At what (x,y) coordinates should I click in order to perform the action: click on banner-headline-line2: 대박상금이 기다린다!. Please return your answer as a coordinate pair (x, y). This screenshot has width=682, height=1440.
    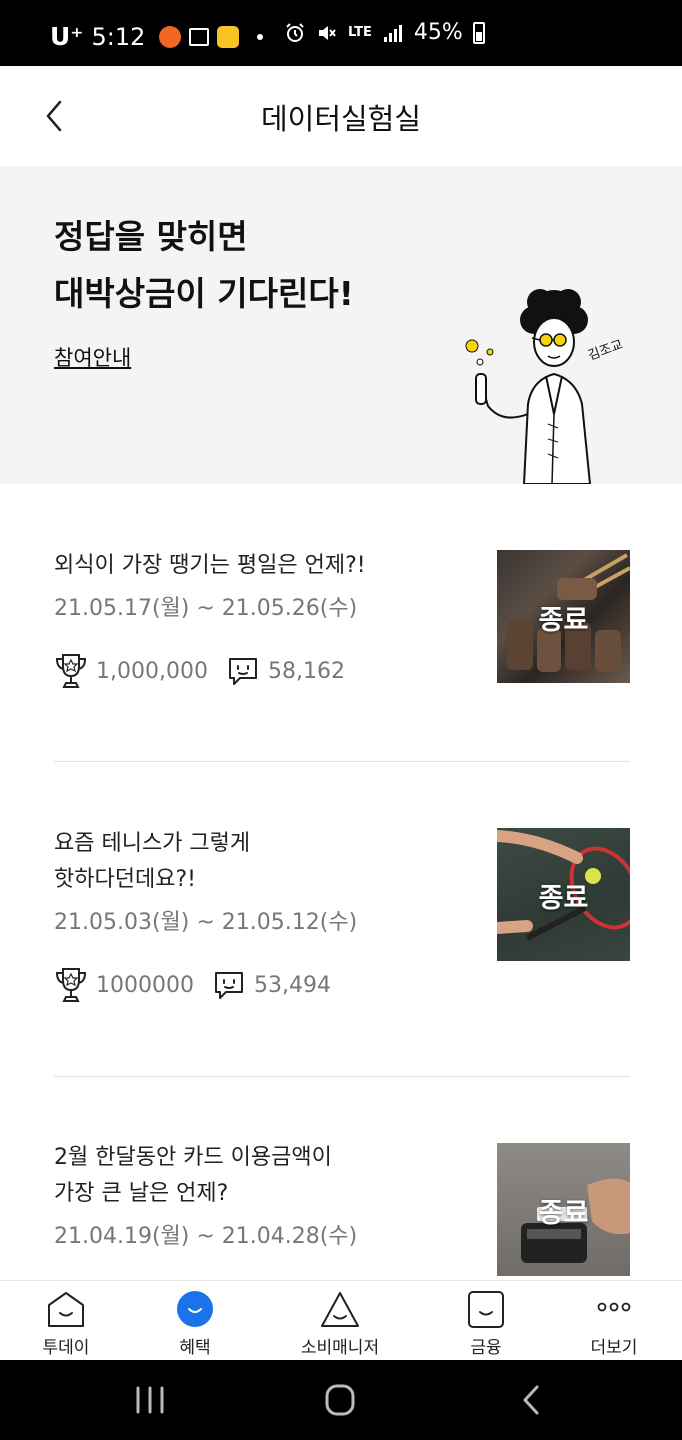
    Looking at the image, I should click on (204, 293).